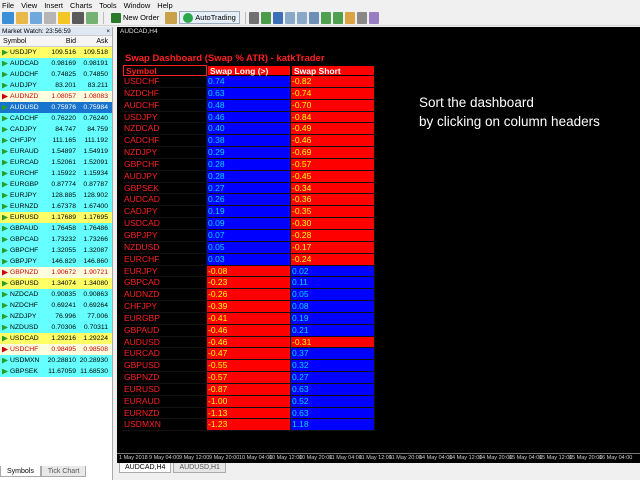  I want to click on symbol-cell: AUDCHF, so click(22, 74).